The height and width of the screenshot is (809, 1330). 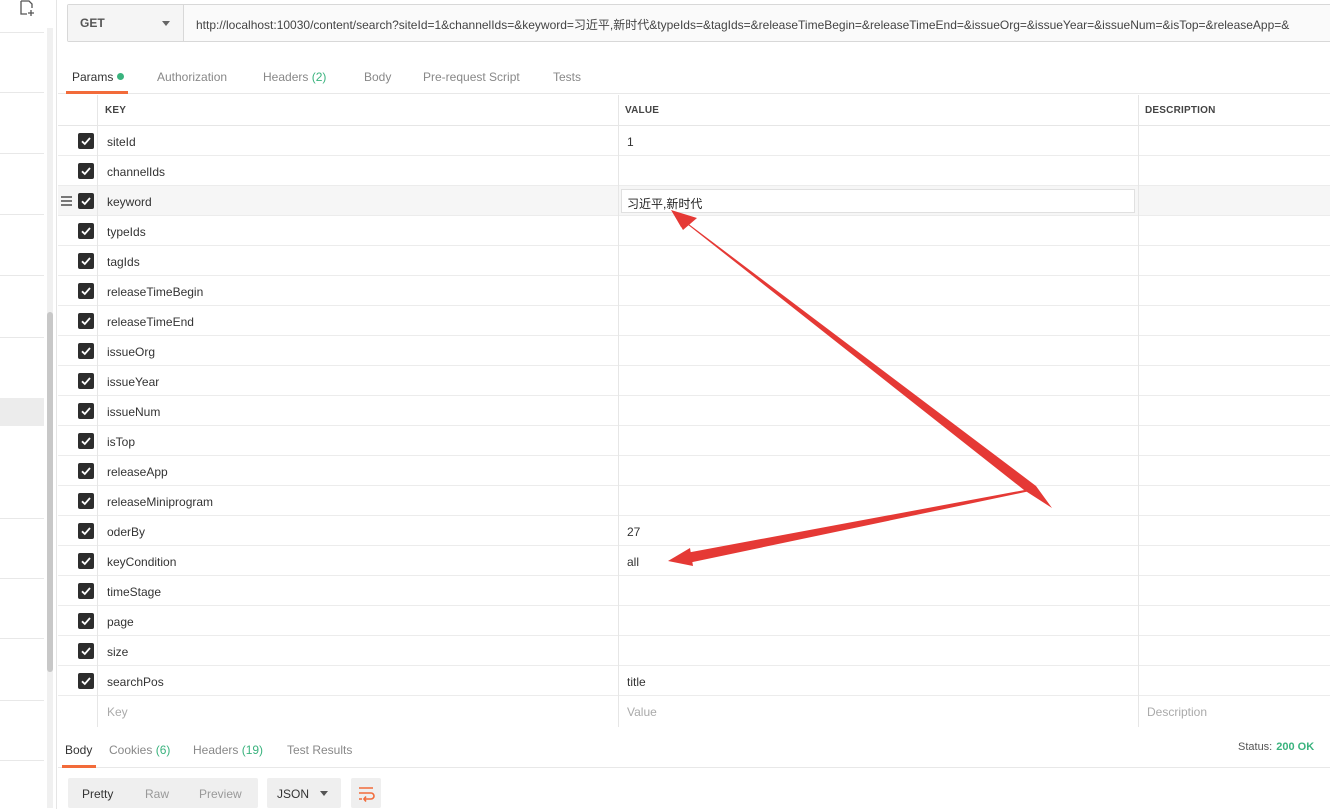 What do you see at coordinates (78, 750) in the screenshot?
I see `response-tab-body: Body` at bounding box center [78, 750].